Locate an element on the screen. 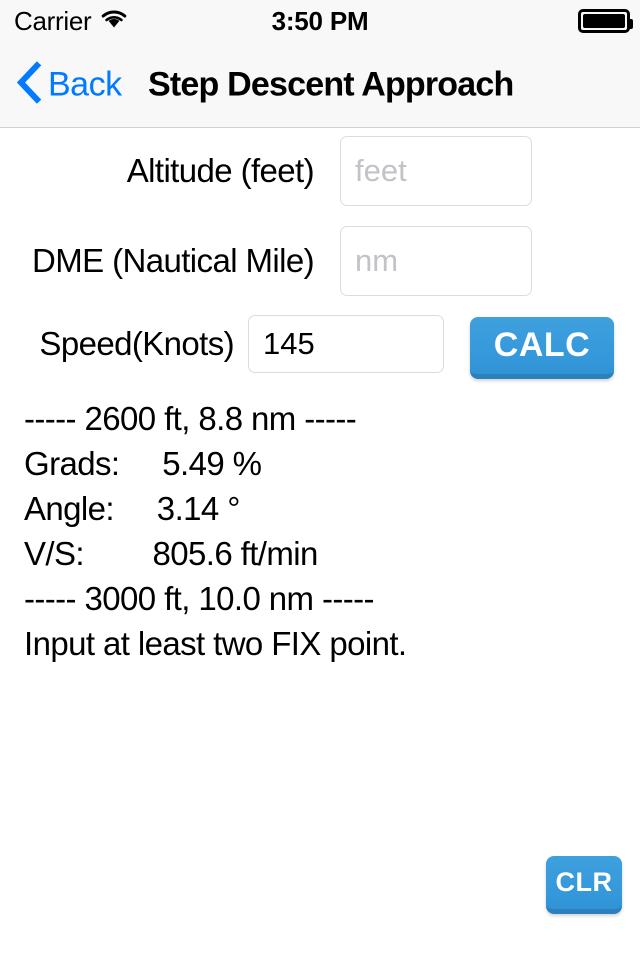 The image size is (640, 960). back-button: Back is located at coordinates (69, 84).